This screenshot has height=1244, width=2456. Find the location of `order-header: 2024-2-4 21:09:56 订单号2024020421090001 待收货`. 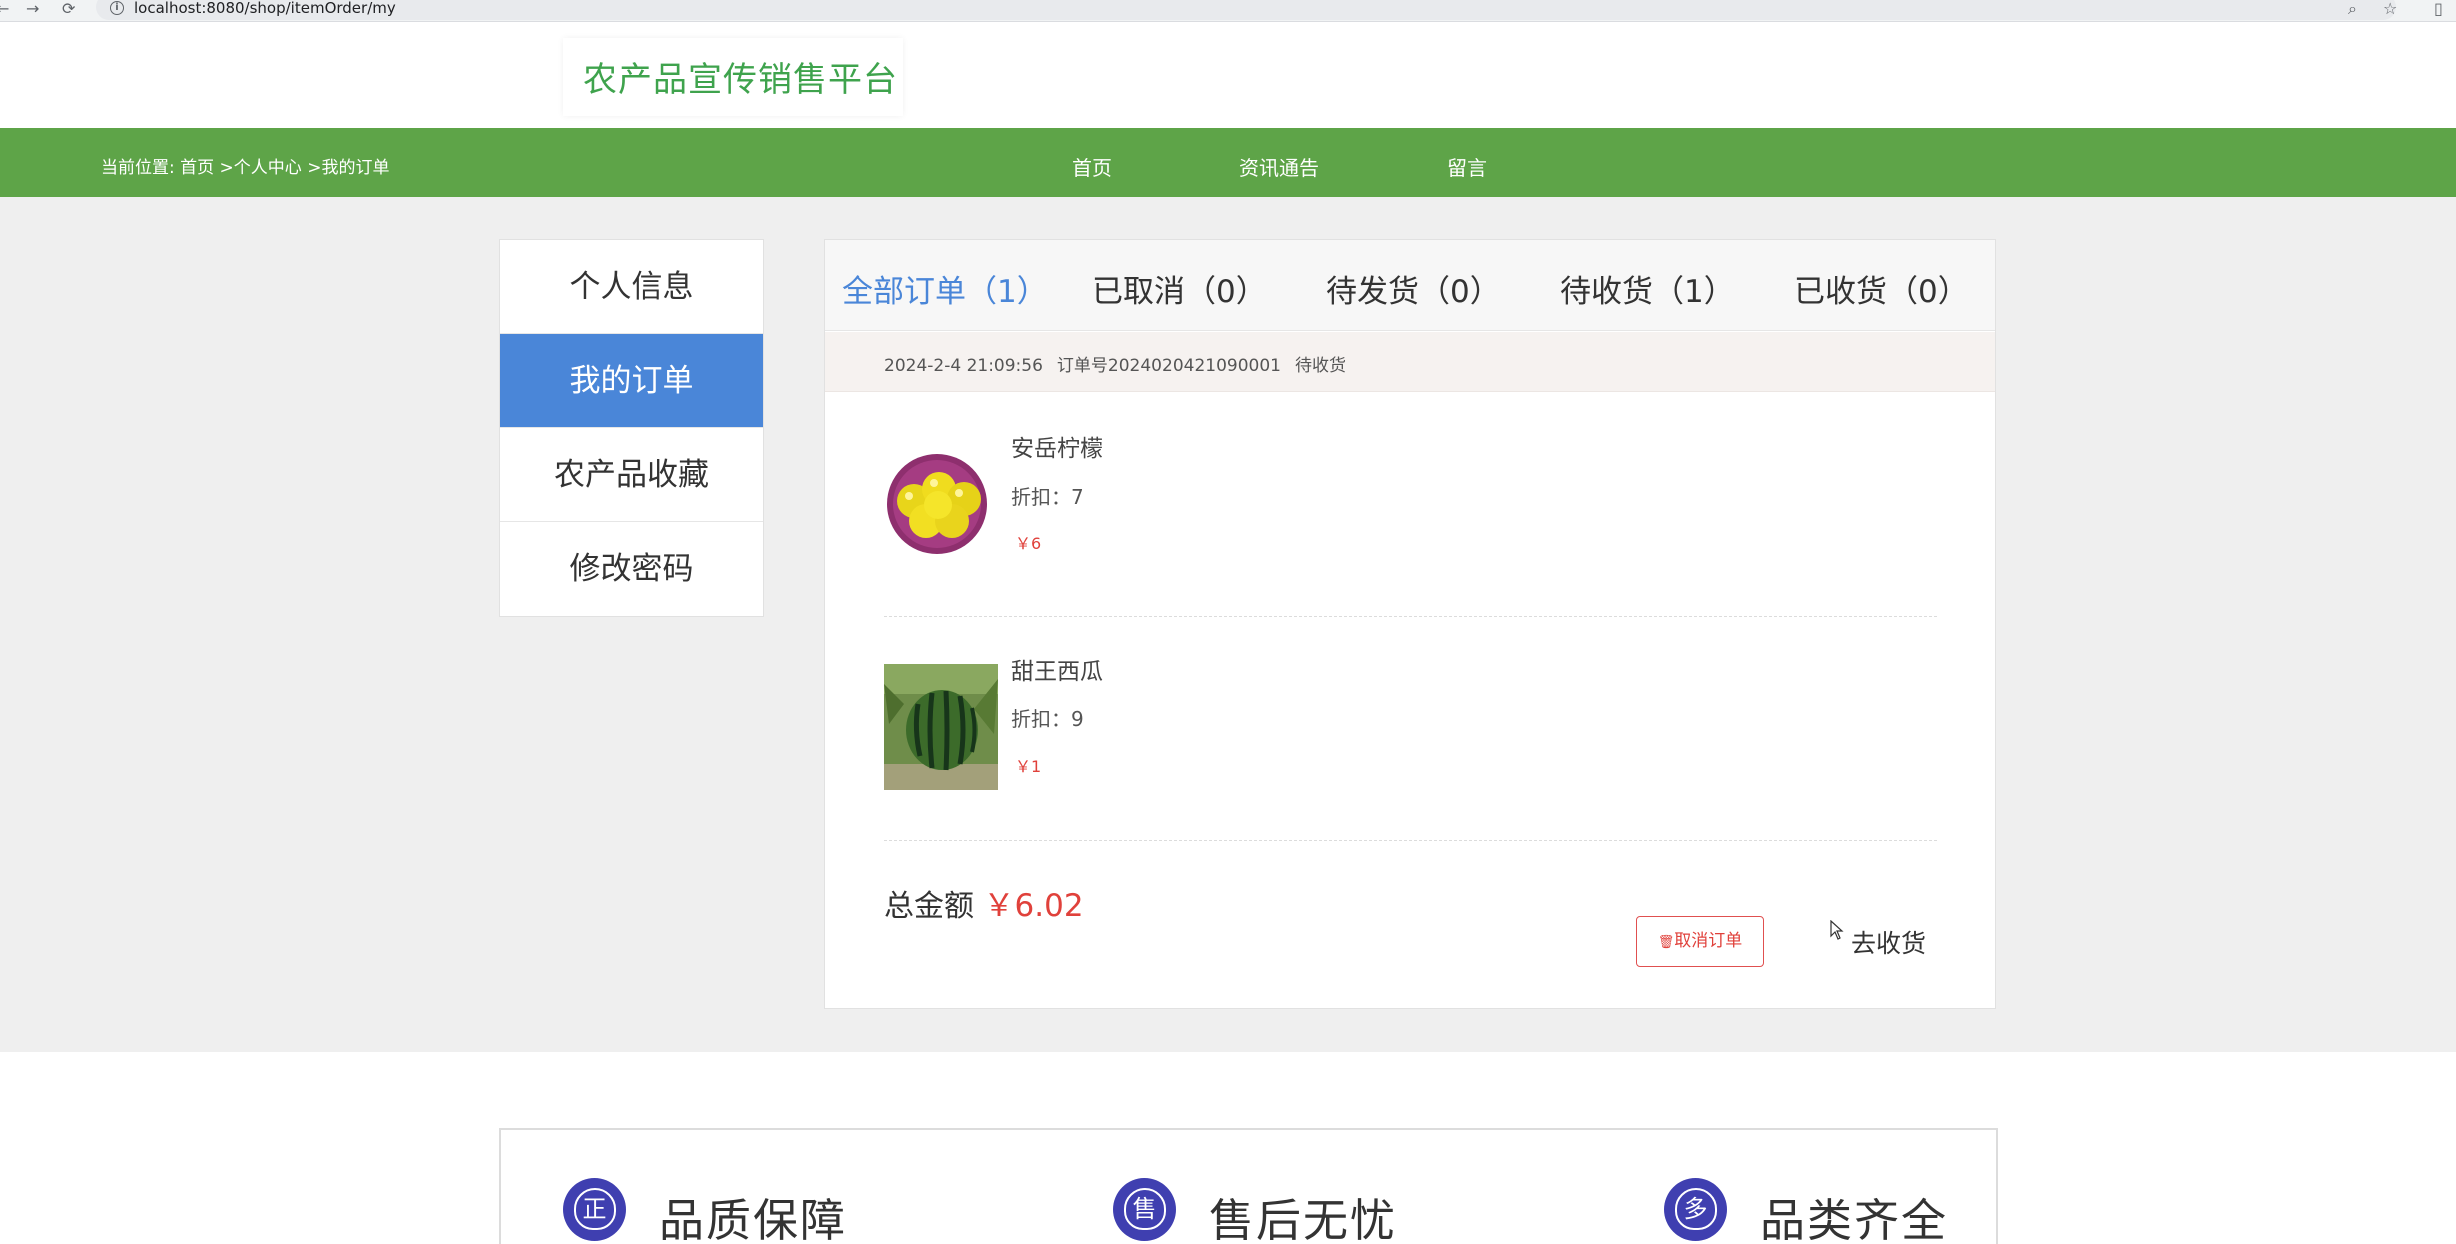

order-header: 2024-2-4 21:09:56 订单号2024020421090001 待收货 is located at coordinates (1410, 362).